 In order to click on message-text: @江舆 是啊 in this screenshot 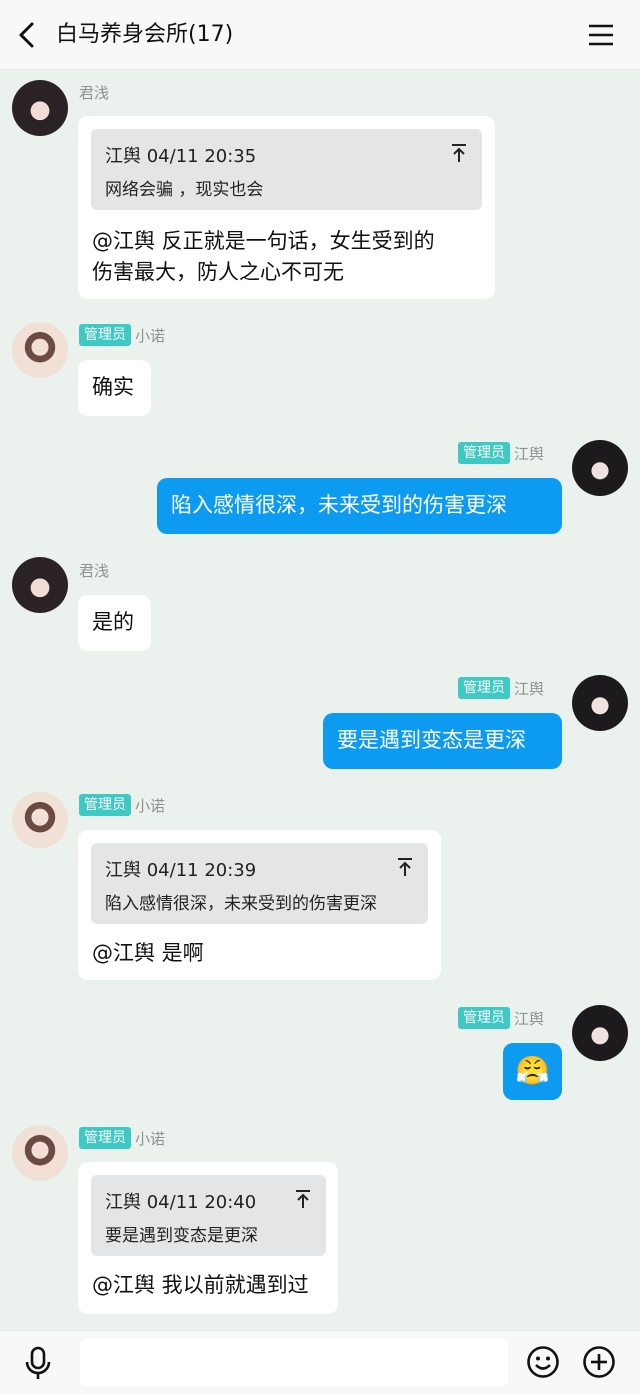, I will do `click(148, 953)`.